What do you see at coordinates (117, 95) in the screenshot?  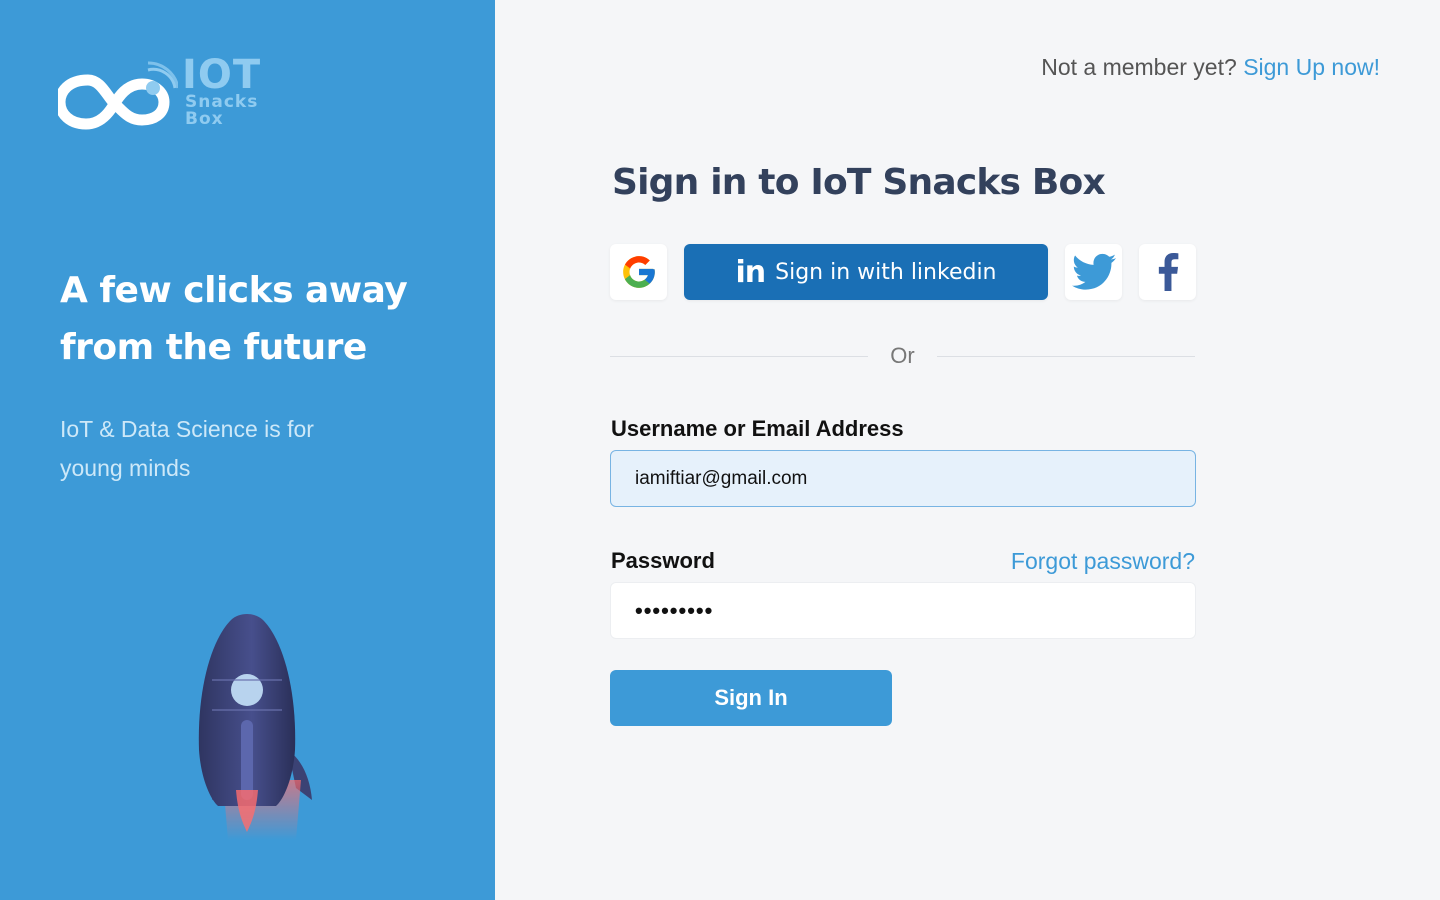 I see `infinity-logo-icon` at bounding box center [117, 95].